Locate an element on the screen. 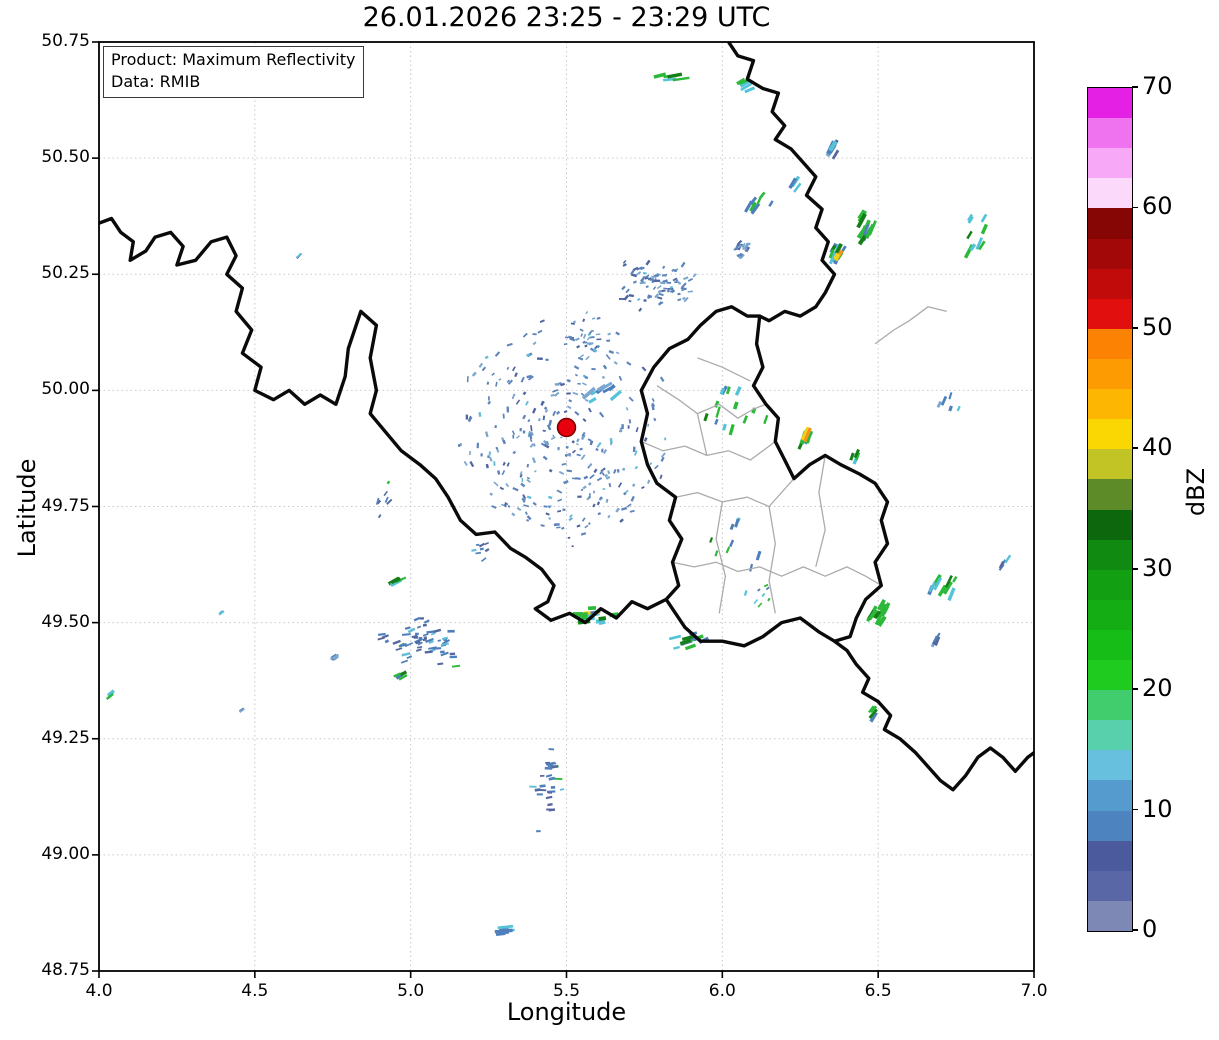 This screenshot has height=1040, width=1219. x-tick-label: 7.0 is located at coordinates (1034, 991).